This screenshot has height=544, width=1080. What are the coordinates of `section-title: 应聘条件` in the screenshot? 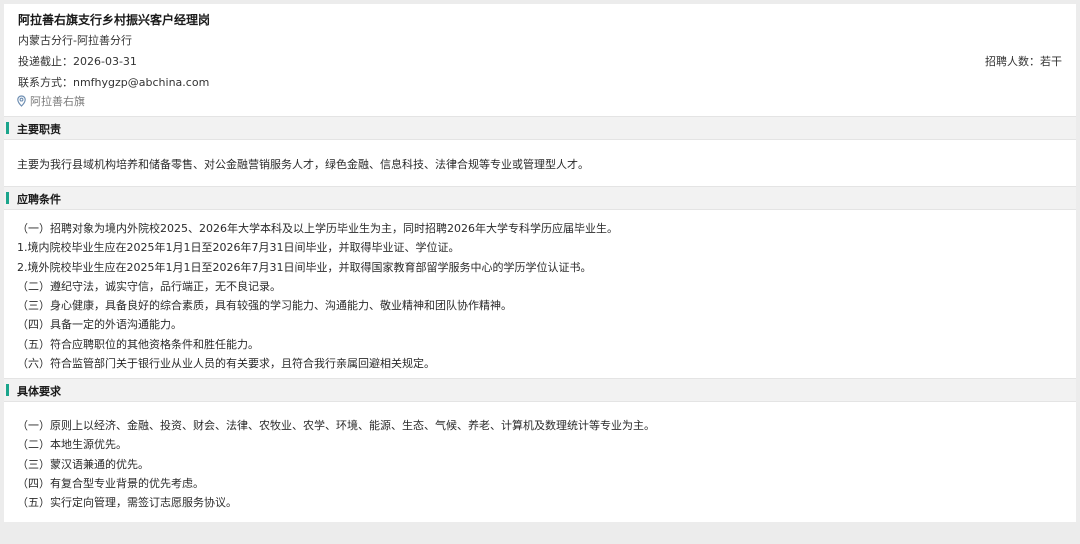 It's located at (39, 199).